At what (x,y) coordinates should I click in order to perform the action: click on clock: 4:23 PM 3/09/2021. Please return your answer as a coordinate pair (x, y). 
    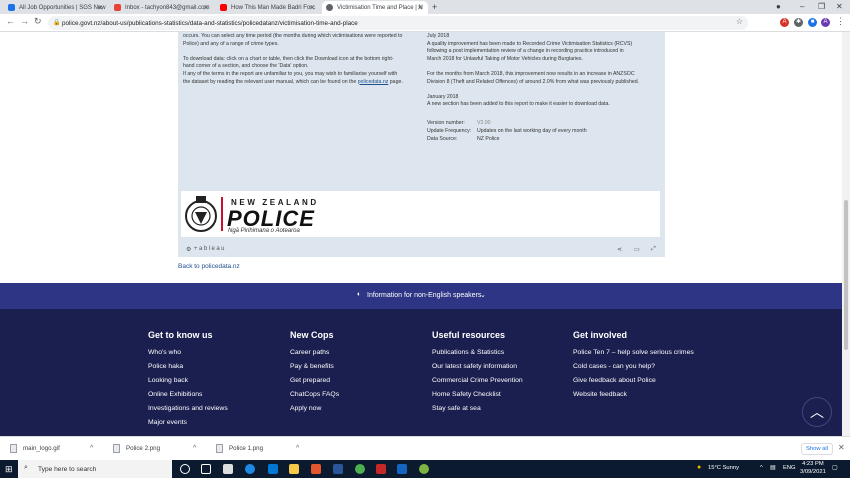
    Looking at the image, I should click on (813, 468).